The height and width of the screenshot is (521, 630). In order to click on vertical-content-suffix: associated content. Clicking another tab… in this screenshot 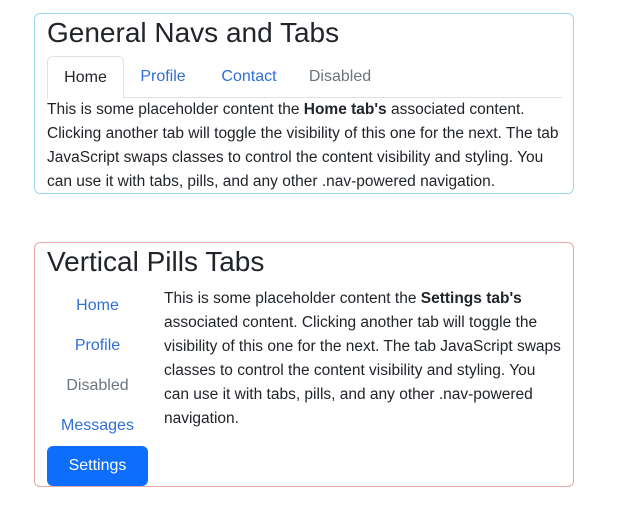, I will do `click(362, 370)`.